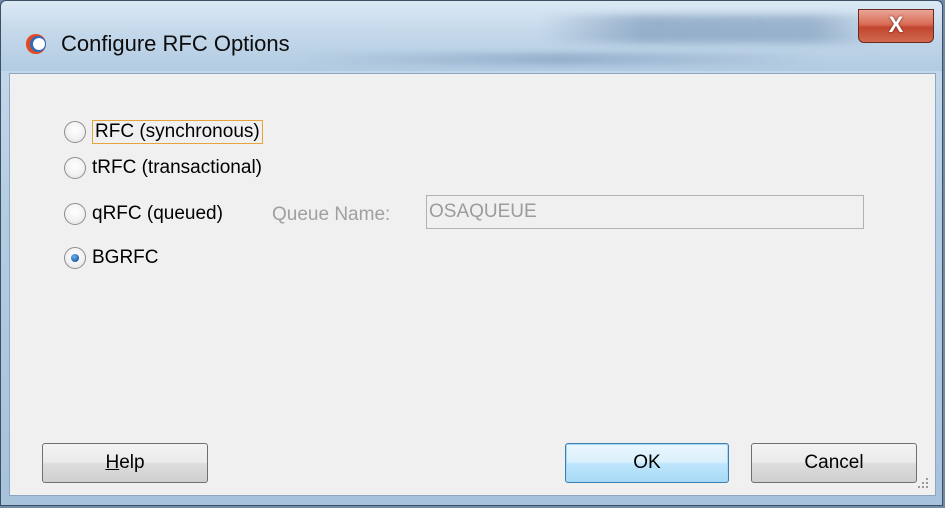  I want to click on ok-button: OK, so click(647, 463).